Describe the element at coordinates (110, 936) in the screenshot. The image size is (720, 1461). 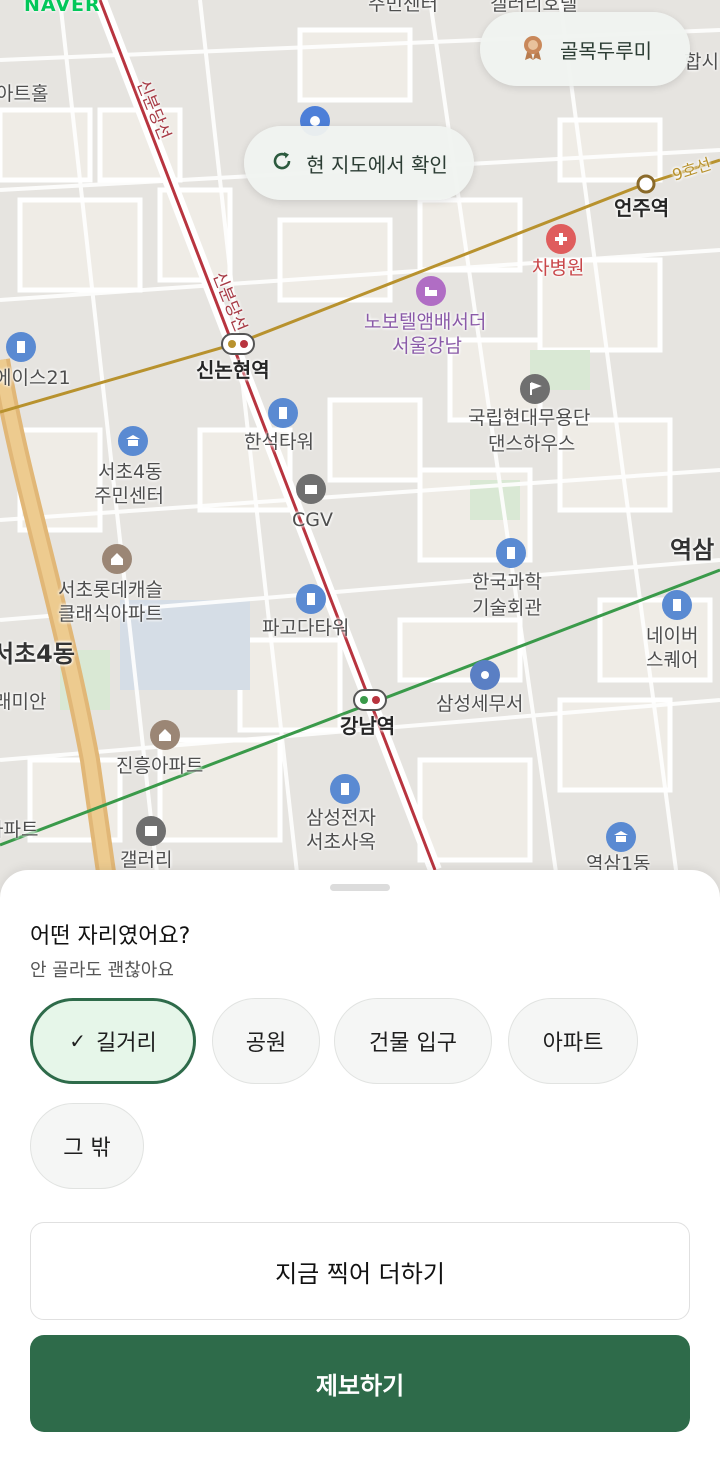
I see `question-title: 어떤 자리였어요?` at that location.